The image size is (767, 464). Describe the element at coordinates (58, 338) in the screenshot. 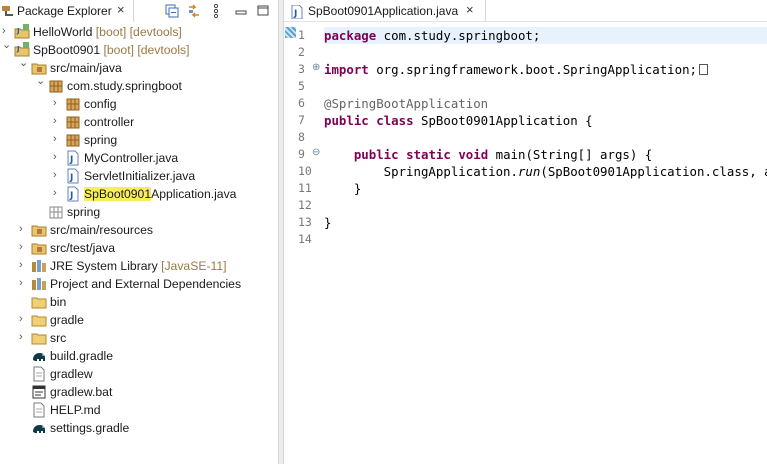

I see `tree-item-label: src` at that location.